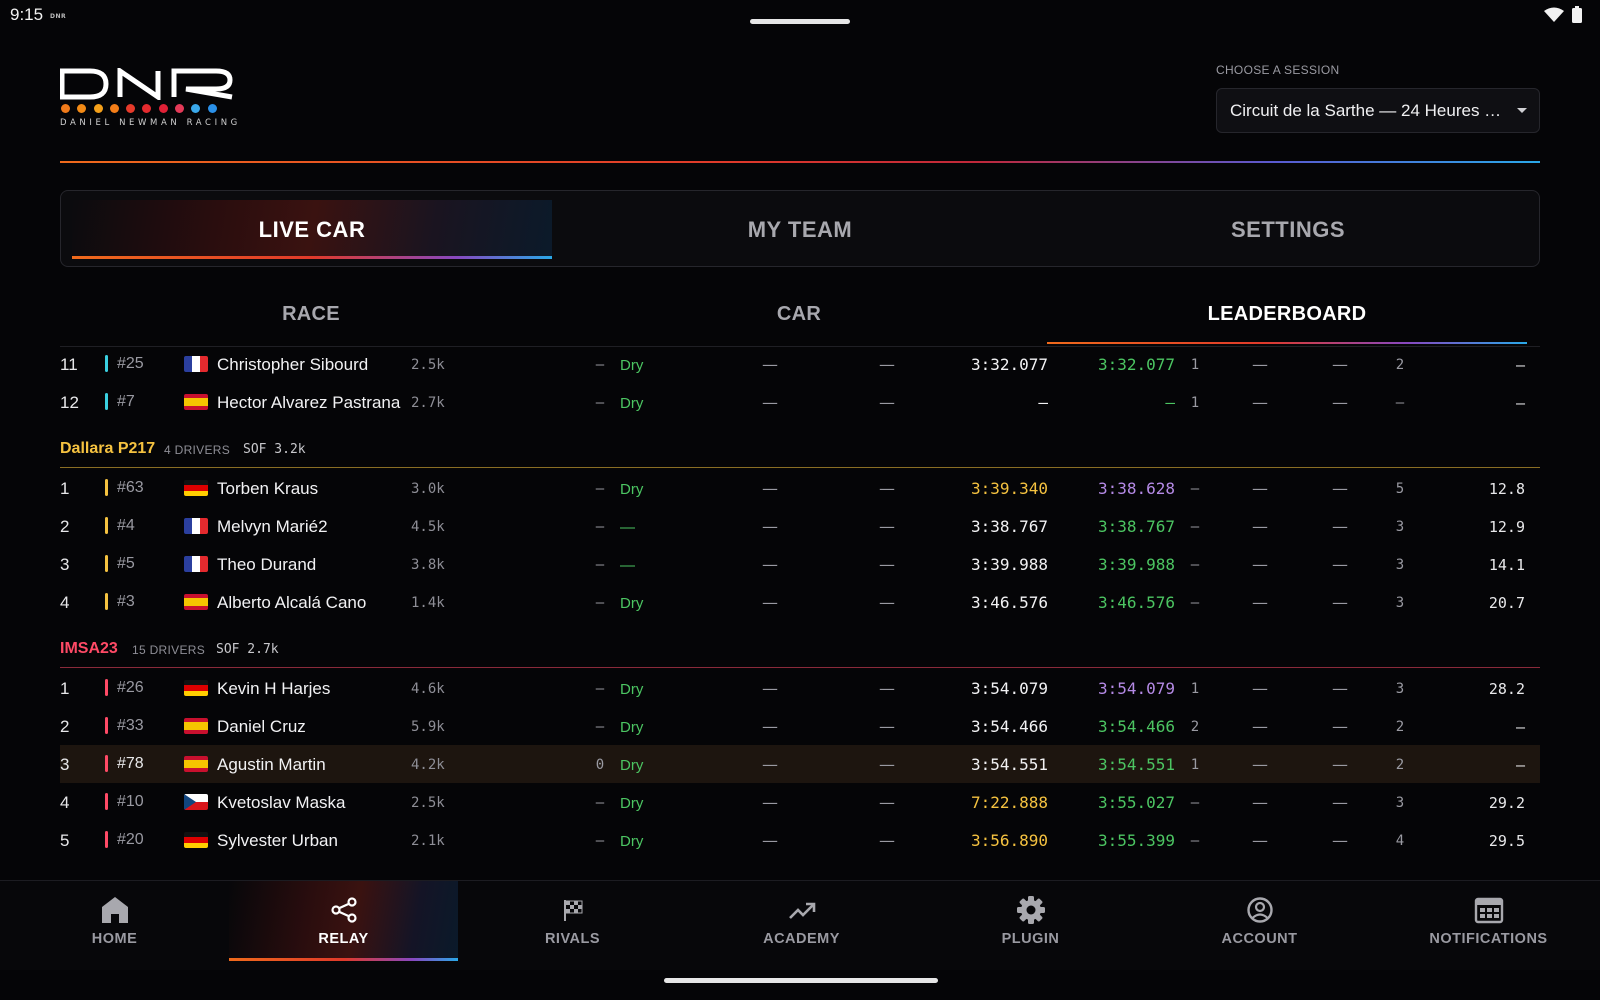  What do you see at coordinates (1577, 16) in the screenshot?
I see `battery-icon` at bounding box center [1577, 16].